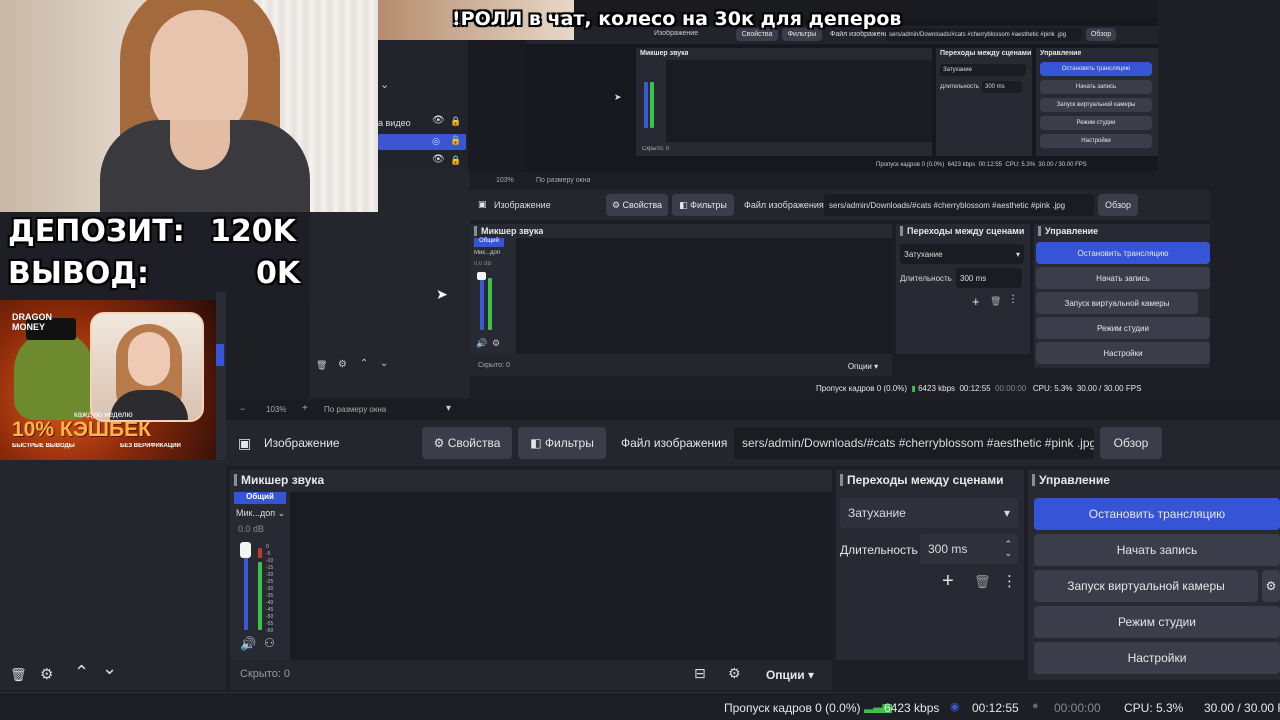 Image resolution: width=1280 pixels, height=720 pixels. I want to click on main-mixer-channel: Мик...доп ⌄, so click(260, 513).